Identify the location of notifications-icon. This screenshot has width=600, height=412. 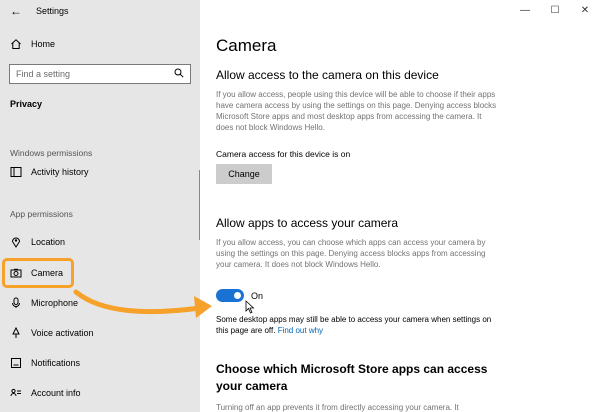
(16, 363).